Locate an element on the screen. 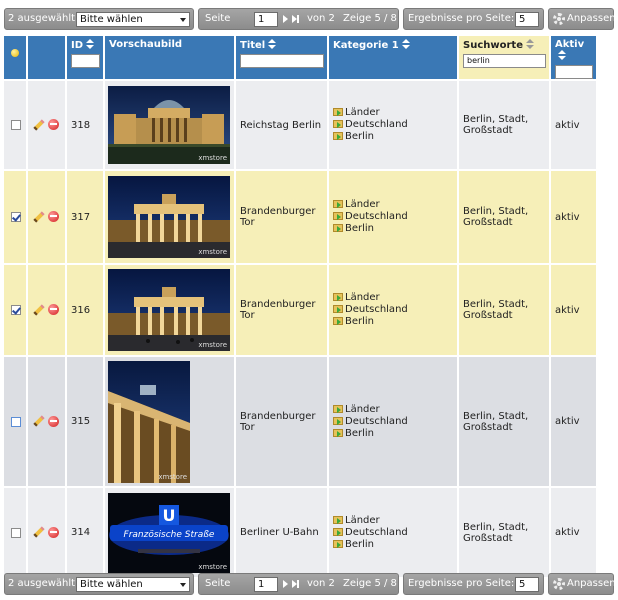 The height and width of the screenshot is (600, 618). header-id-label: ID is located at coordinates (77, 45).